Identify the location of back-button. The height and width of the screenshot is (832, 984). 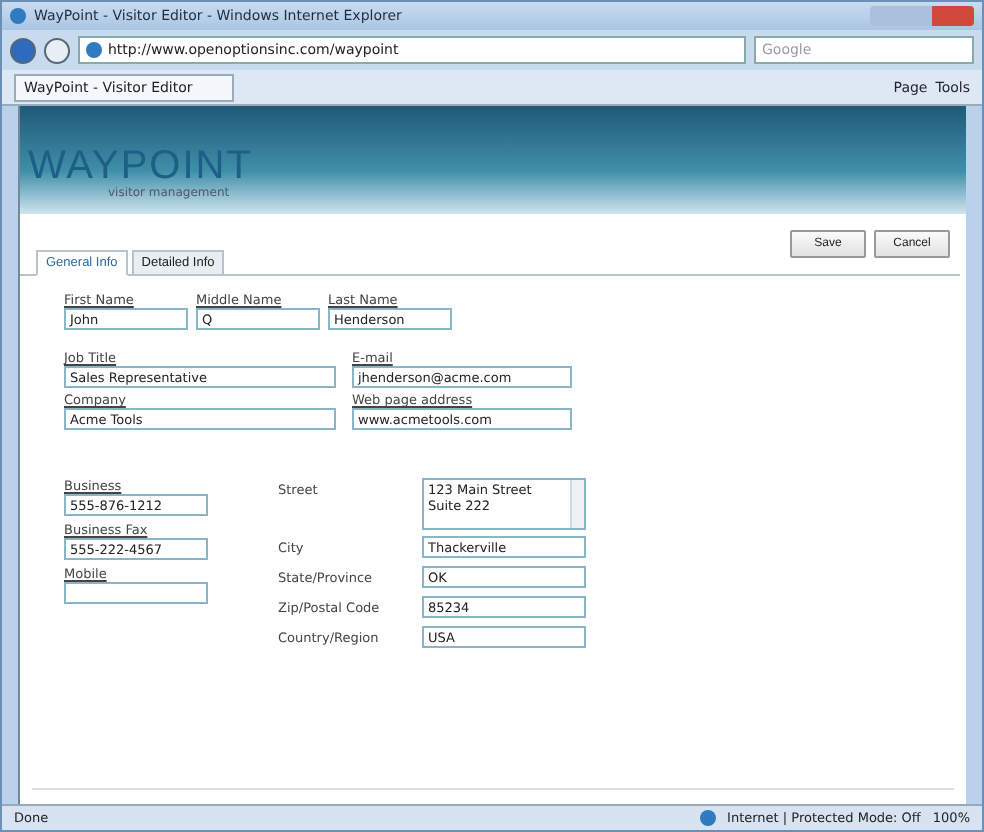
(23, 50).